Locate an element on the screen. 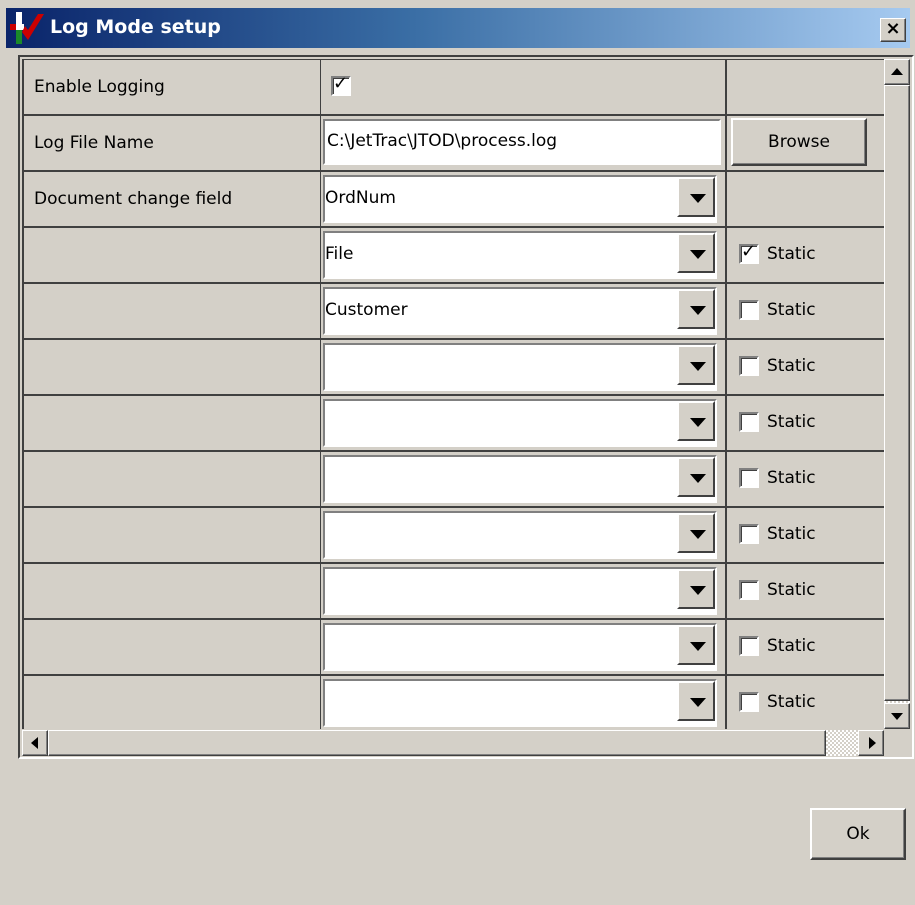  field-value-cell: Customer is located at coordinates (523, 311).